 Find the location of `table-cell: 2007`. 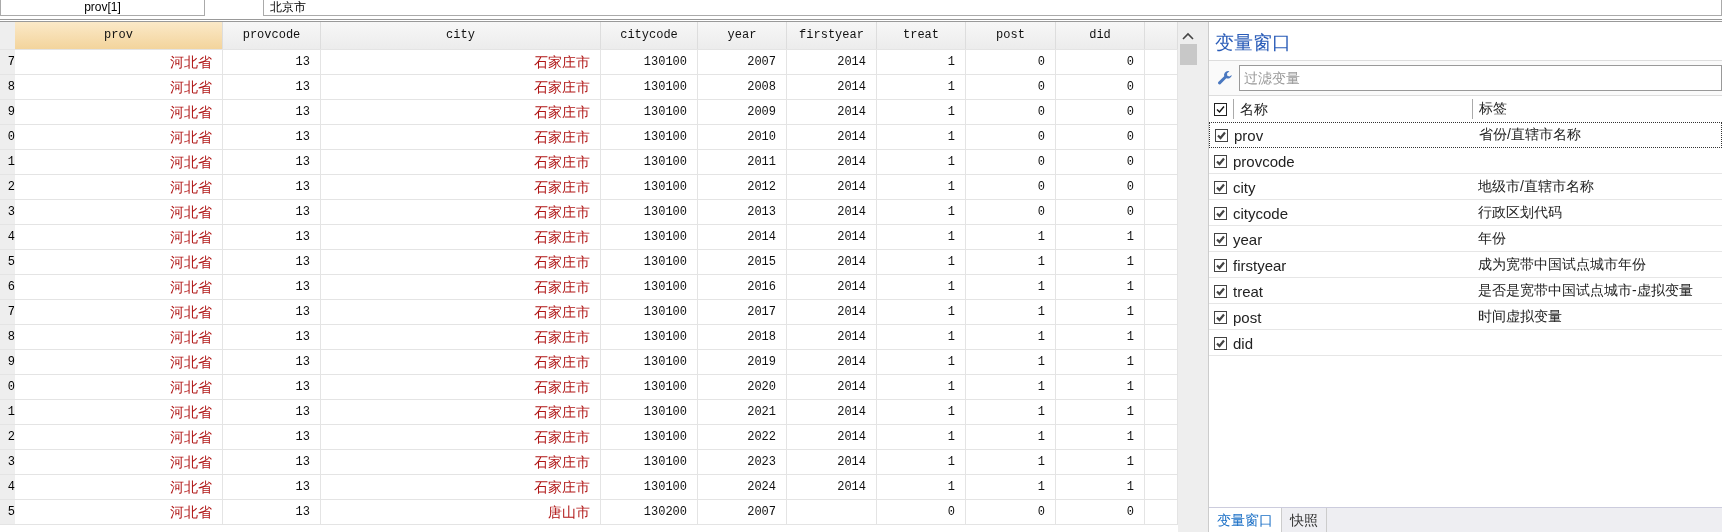

table-cell: 2007 is located at coordinates (742, 62).